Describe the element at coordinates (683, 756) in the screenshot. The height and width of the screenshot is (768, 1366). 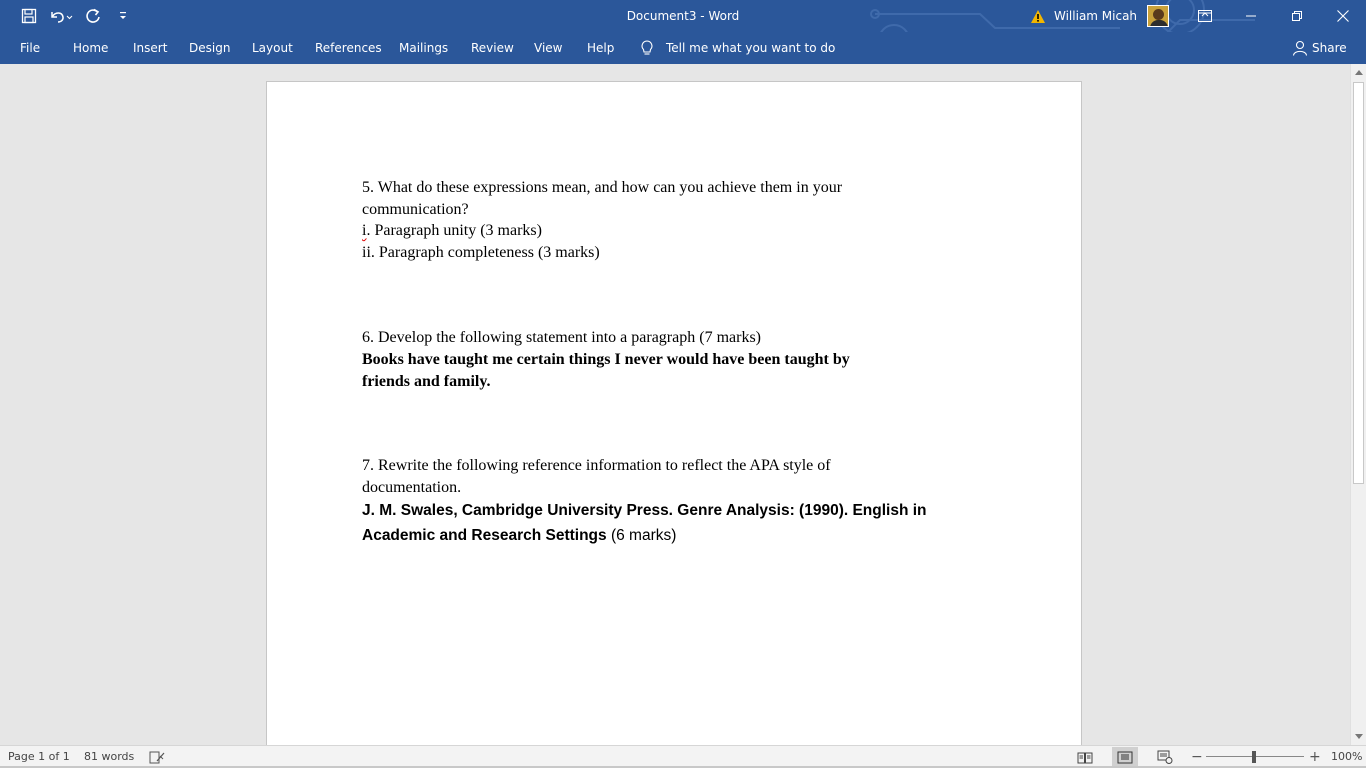
I see `status-bar: Page 1 of 1 81 words − + 100%` at that location.